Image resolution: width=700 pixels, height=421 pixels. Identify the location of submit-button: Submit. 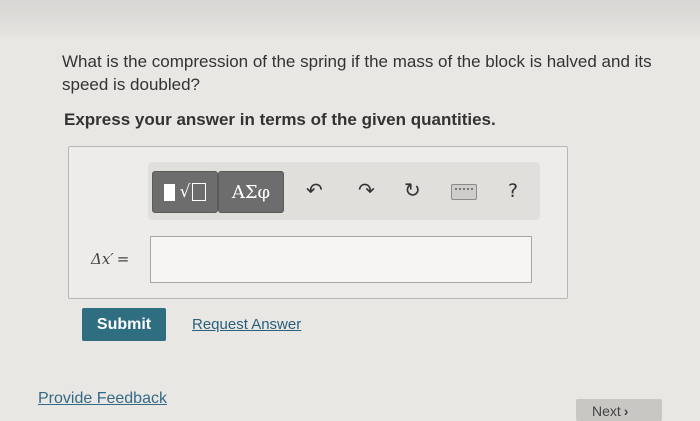
(124, 324).